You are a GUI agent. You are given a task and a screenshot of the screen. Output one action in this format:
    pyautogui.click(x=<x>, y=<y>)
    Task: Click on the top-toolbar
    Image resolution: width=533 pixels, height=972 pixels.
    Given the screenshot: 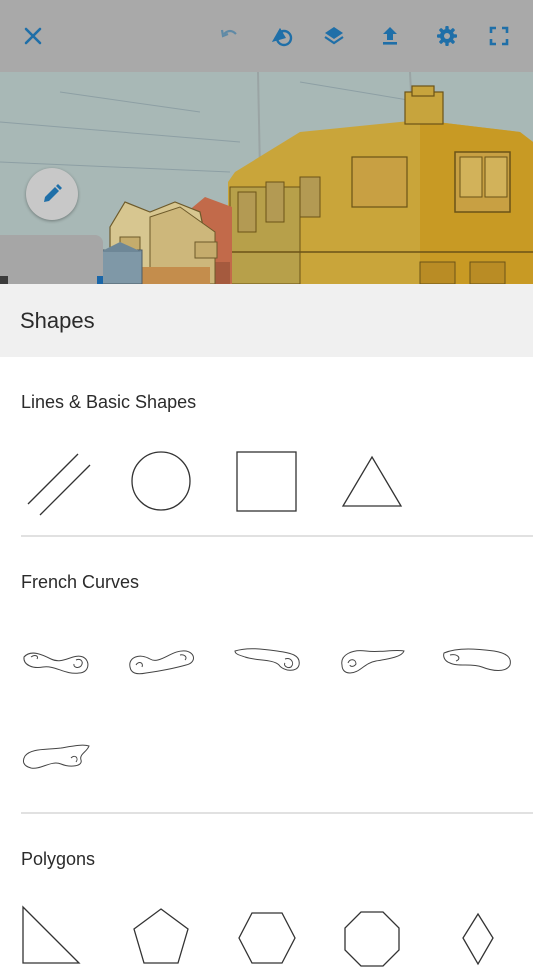 What is the action you would take?
    pyautogui.click(x=266, y=36)
    